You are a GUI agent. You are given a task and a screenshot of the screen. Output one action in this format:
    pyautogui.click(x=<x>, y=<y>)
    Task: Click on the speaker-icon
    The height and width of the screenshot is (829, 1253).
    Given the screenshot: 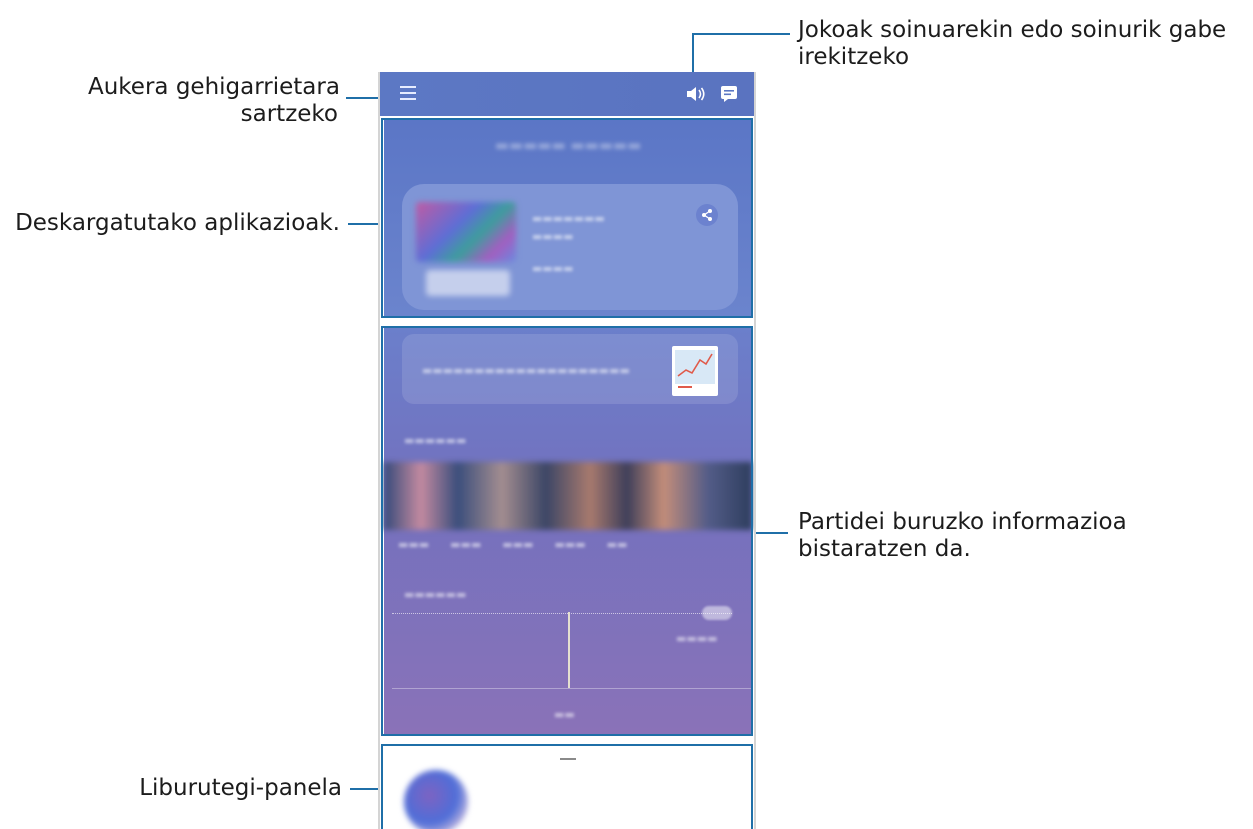 What is the action you would take?
    pyautogui.click(x=696, y=94)
    